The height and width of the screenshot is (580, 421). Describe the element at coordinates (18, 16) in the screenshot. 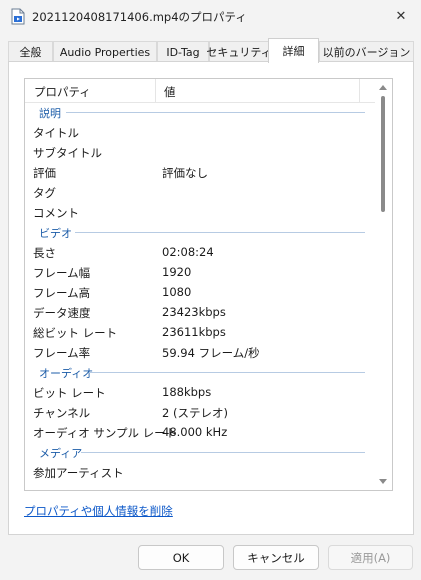

I see `video-file-icon` at that location.